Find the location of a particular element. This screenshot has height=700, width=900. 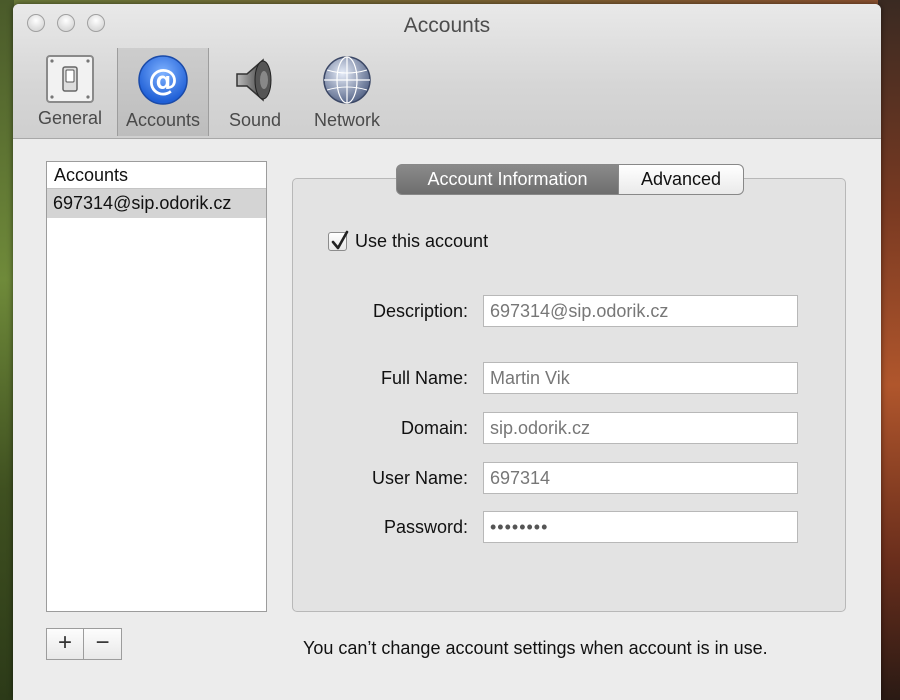

general-switch-icon is located at coordinates (70, 79).